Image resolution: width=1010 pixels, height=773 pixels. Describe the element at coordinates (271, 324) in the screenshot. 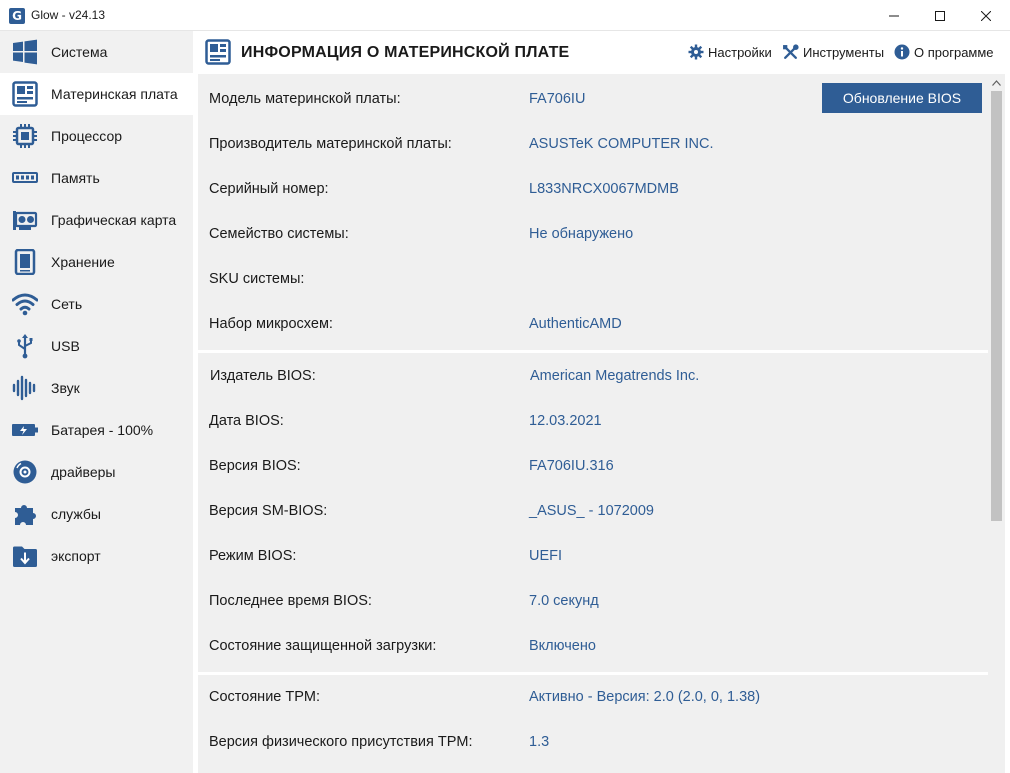

I see `row-label: Набор микросхем:` at that location.